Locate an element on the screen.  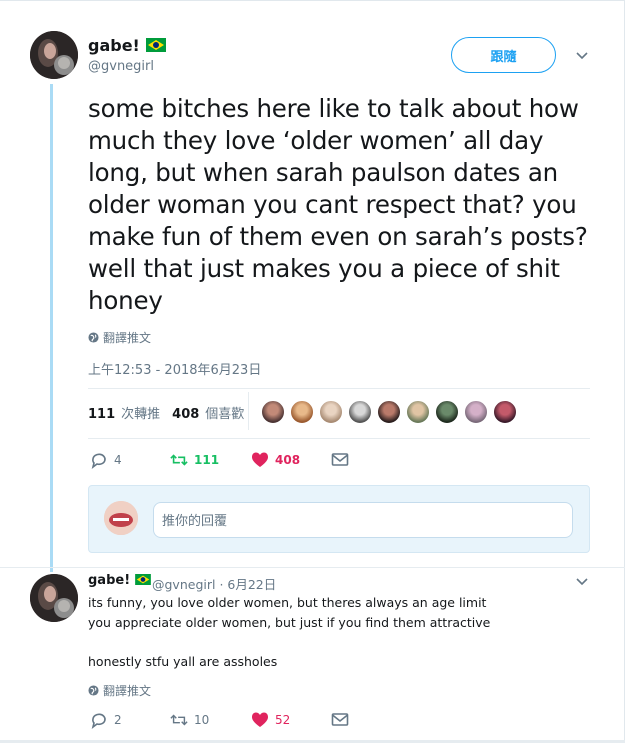
reply-input is located at coordinates (363, 520).